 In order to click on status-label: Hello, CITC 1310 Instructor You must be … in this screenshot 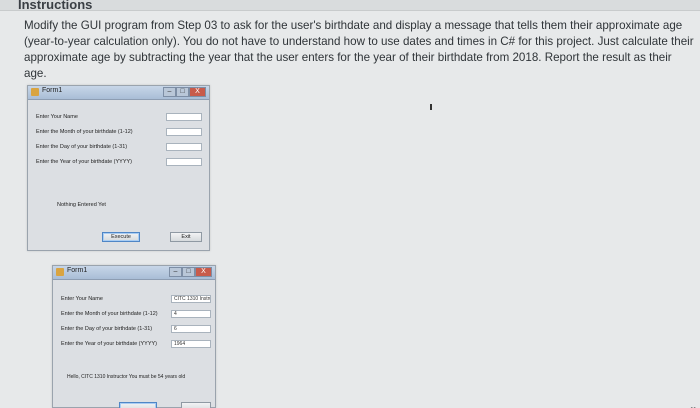, I will do `click(126, 377)`.